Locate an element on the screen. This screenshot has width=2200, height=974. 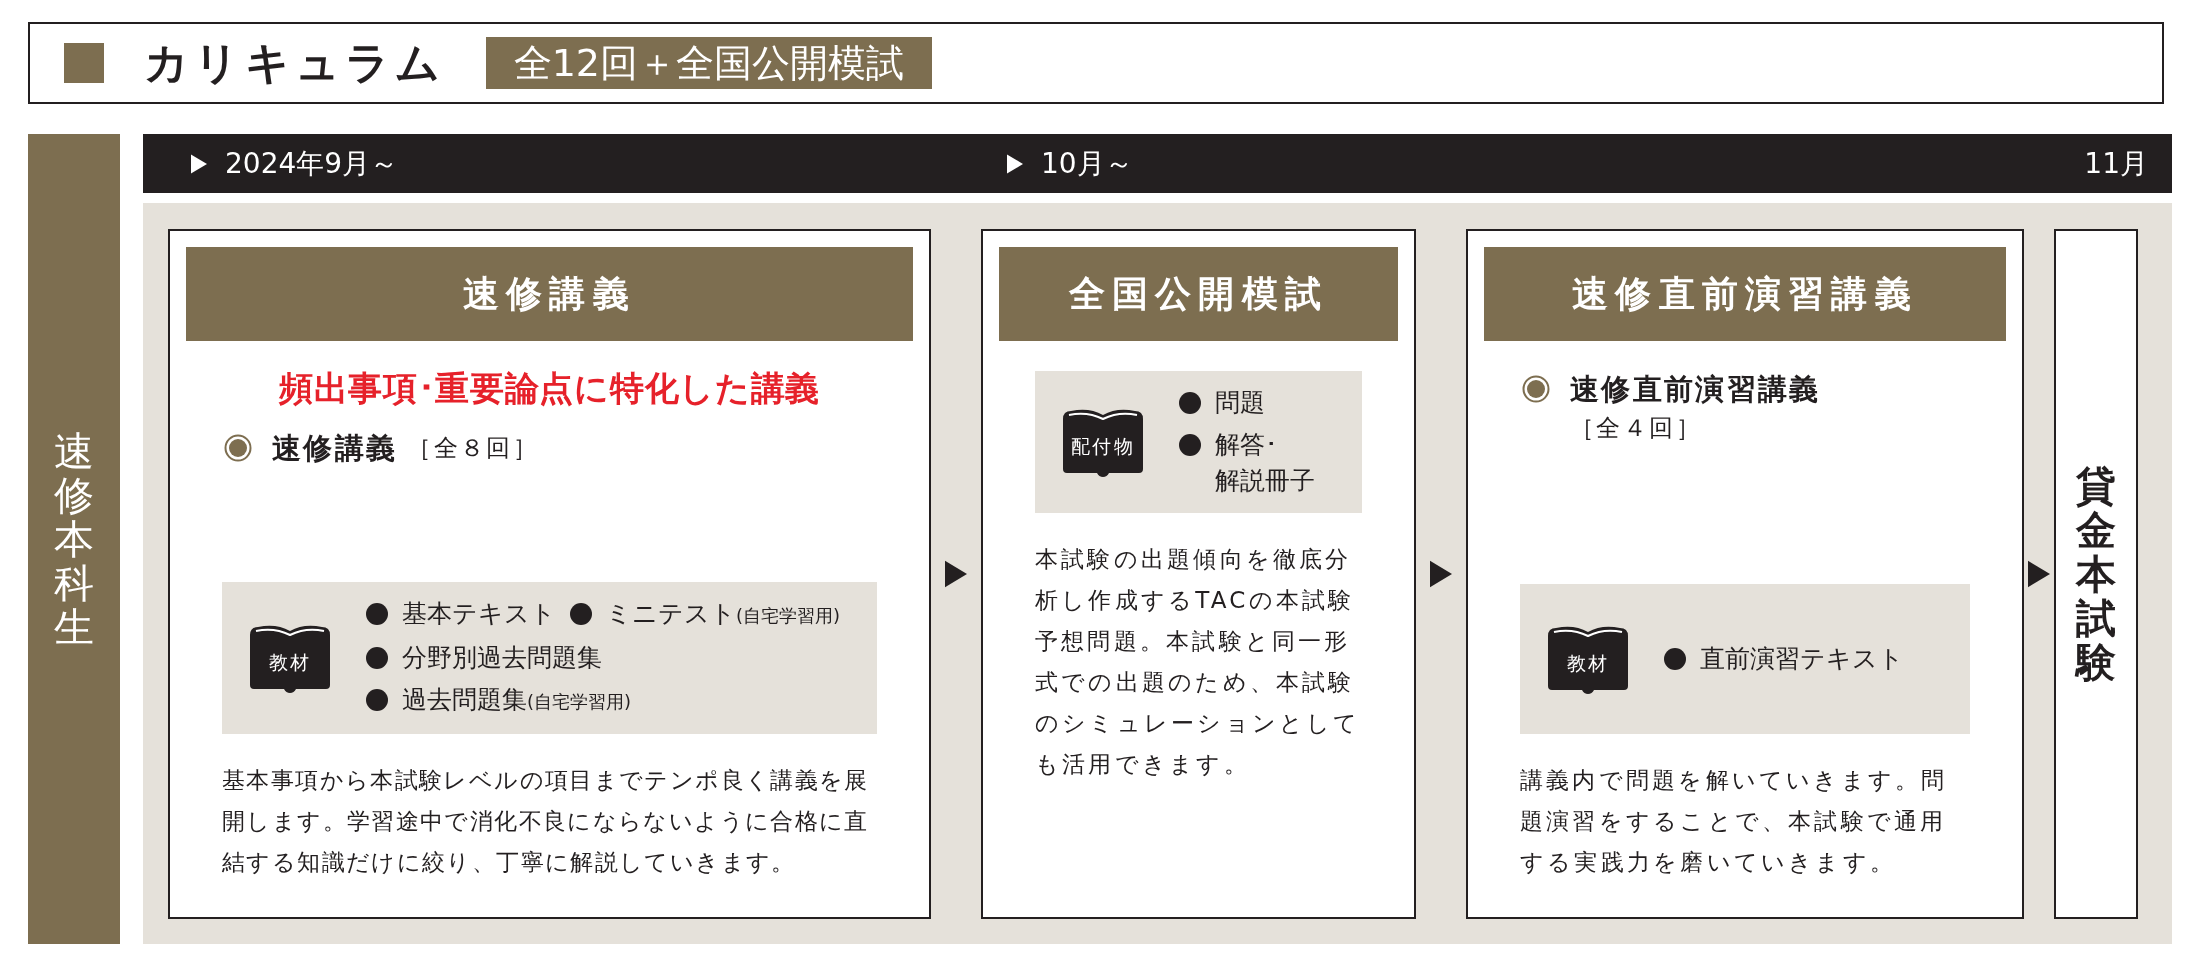
stage-description: 基本事項から本試験レベルの項目までテンポ良く講義を展開します。学習途中で消化不良にならないように合格に直結する知識だけに絞り、丁寧に解説していきます。 is located at coordinates (546, 821).